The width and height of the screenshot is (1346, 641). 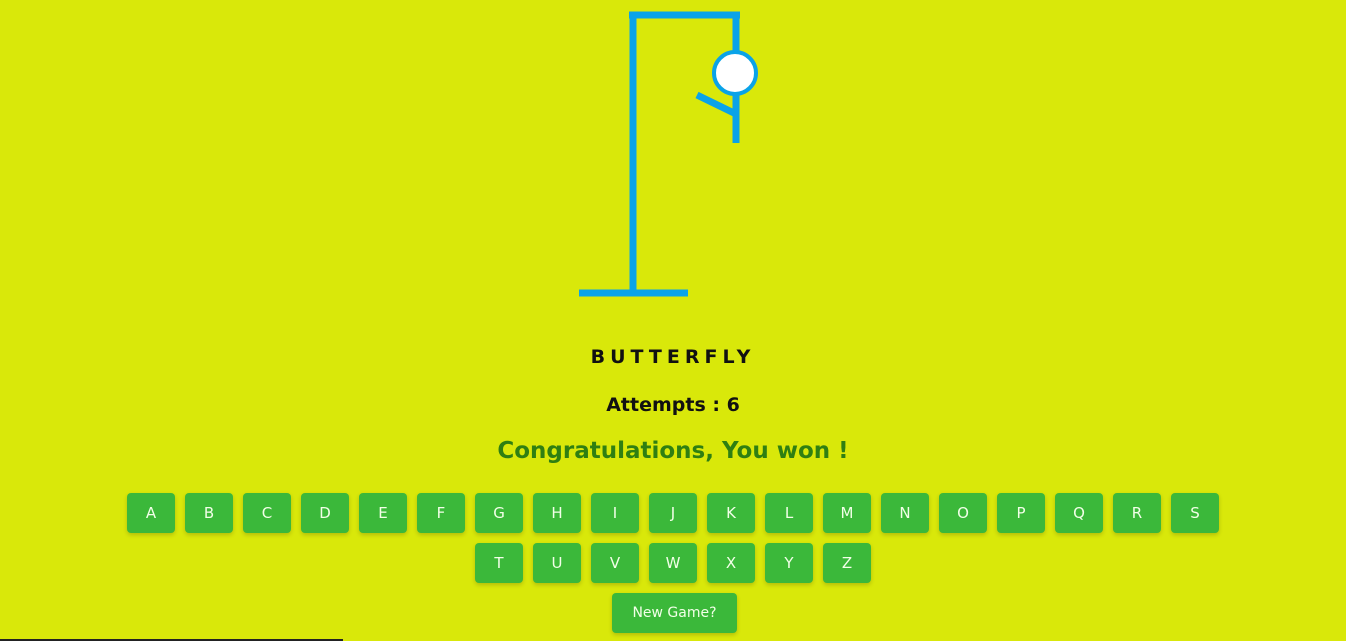 What do you see at coordinates (731, 513) in the screenshot?
I see `letter-key-k: K` at bounding box center [731, 513].